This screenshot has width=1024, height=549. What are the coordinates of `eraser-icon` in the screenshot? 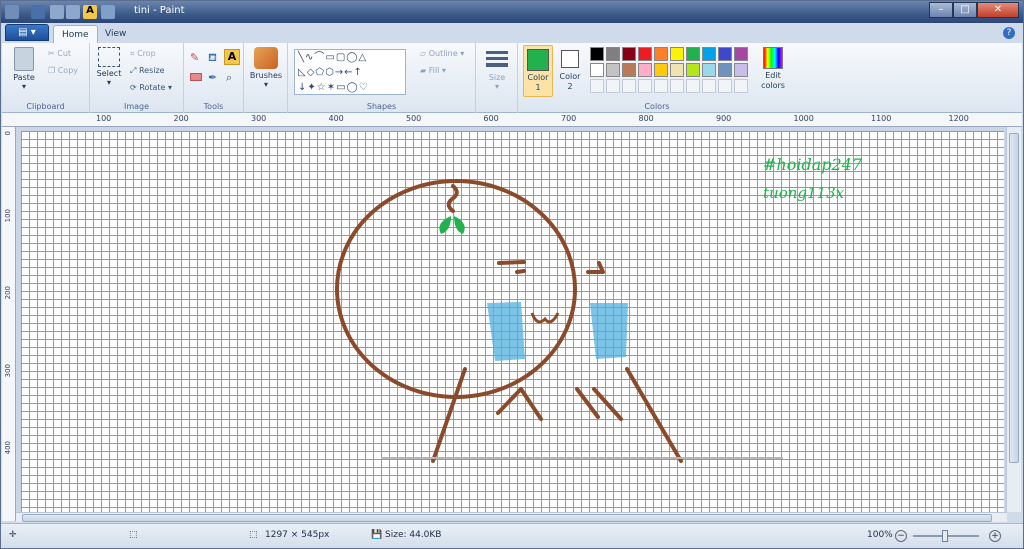 It's located at (196, 77).